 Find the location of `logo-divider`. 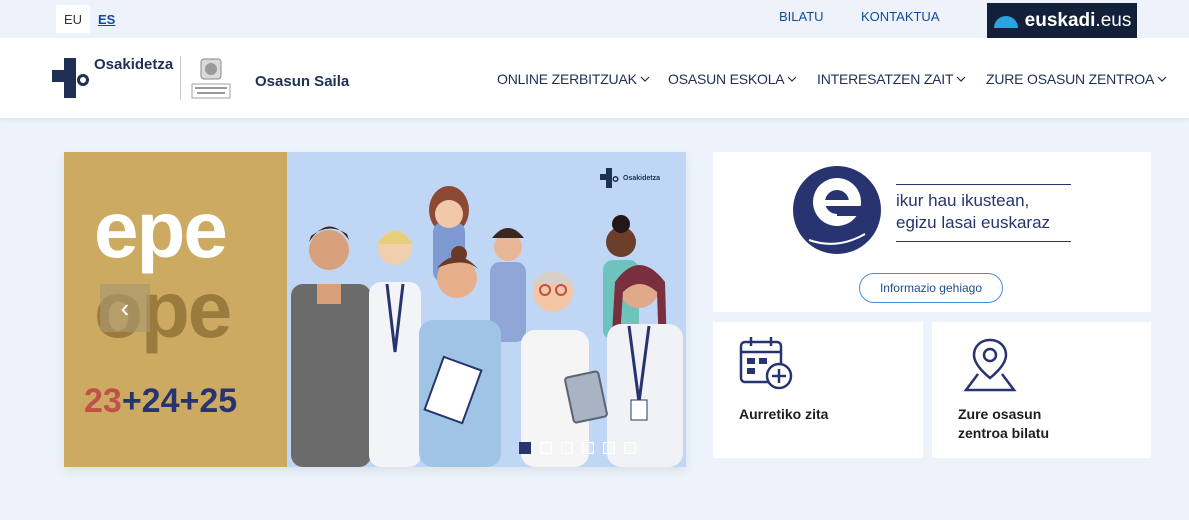

logo-divider is located at coordinates (180, 78).